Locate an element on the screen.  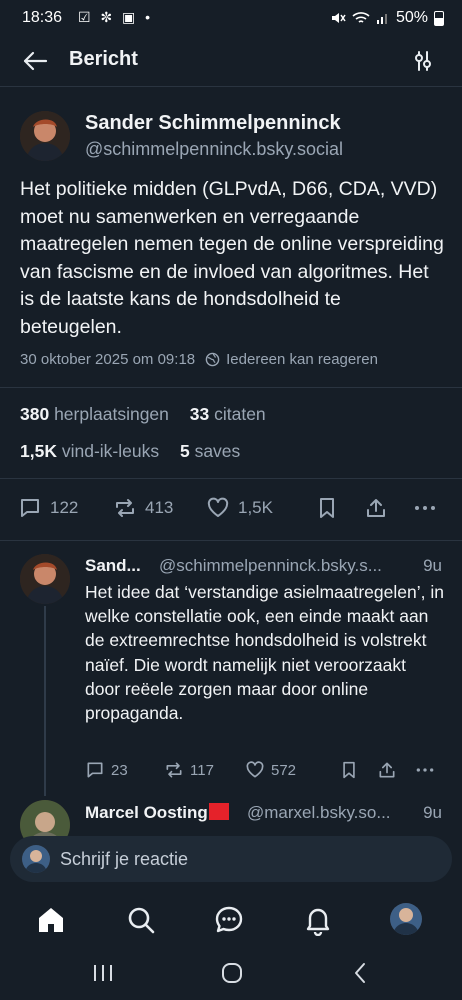
reply-more-button is located at coordinates (425, 770).